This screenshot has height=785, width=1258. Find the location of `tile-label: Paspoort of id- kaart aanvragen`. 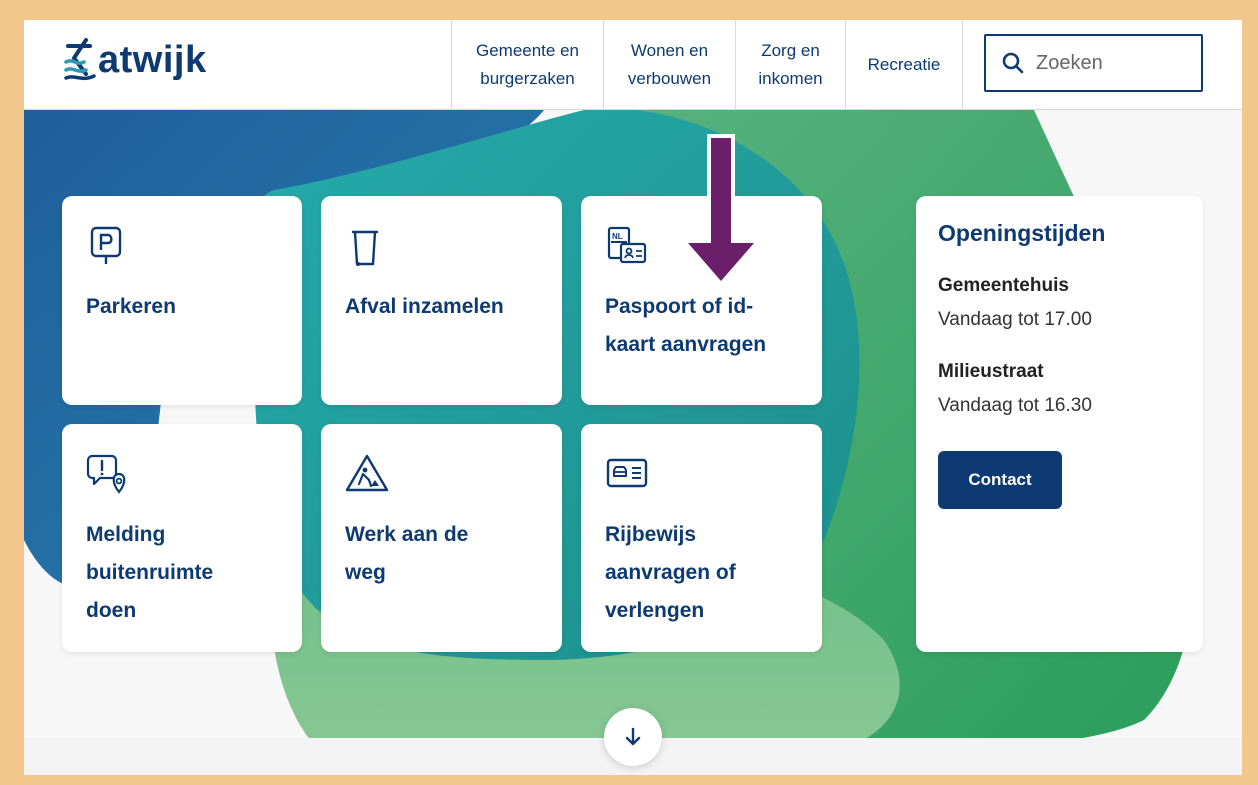

tile-label: Paspoort of id- kaart aanvragen is located at coordinates (686, 325).